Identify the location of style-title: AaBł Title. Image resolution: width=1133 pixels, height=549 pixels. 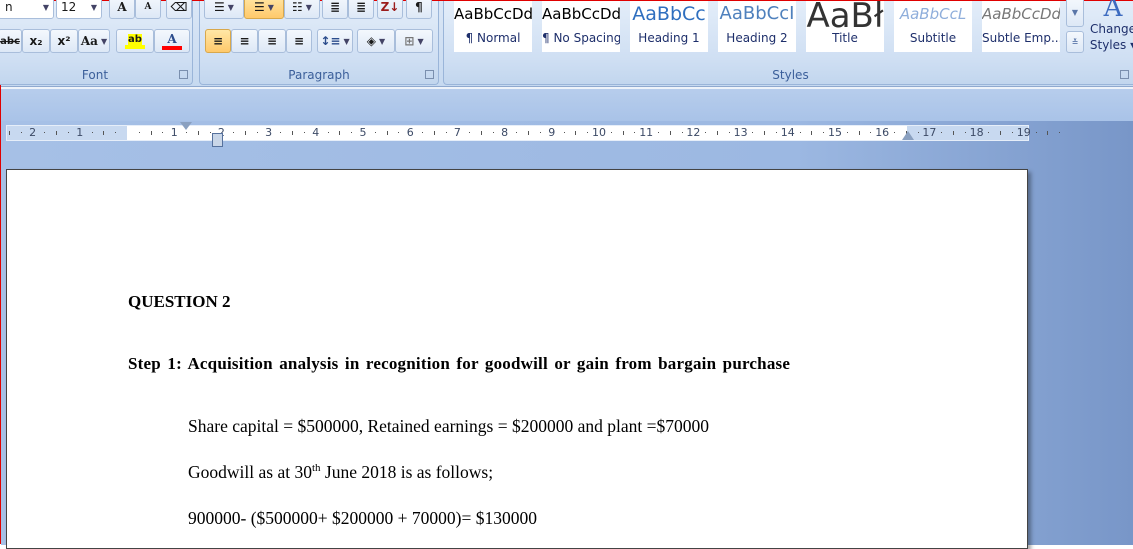
(845, 26).